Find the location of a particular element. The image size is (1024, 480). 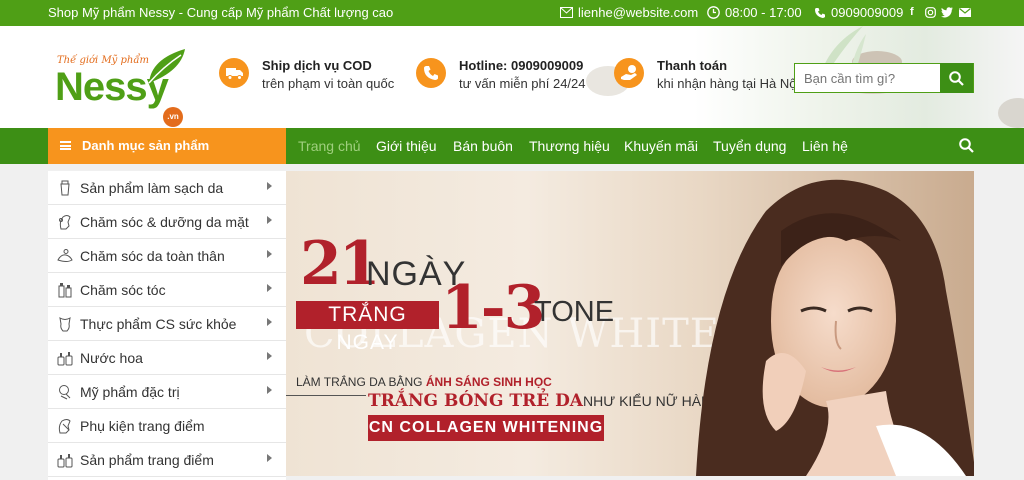

truck-icon is located at coordinates (234, 73).